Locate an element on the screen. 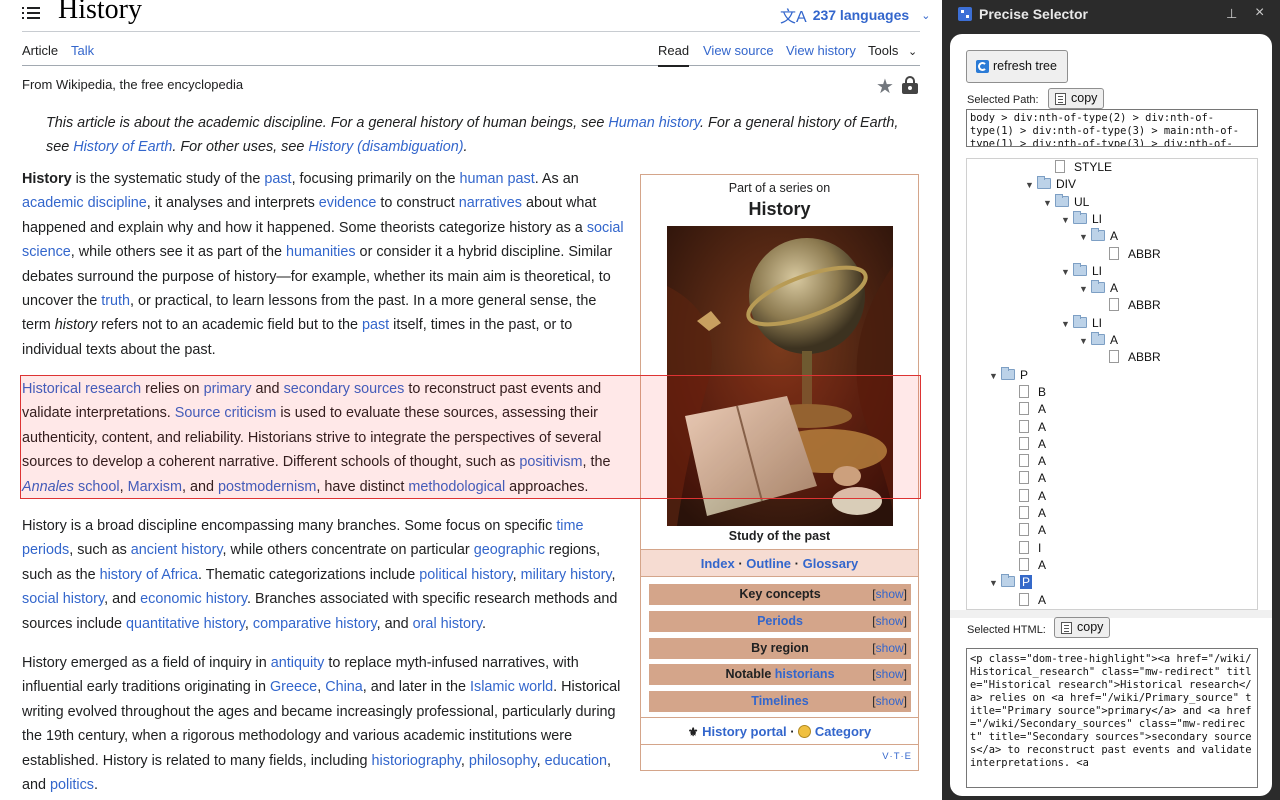 The height and width of the screenshot is (800, 1280). link-positivism: positivism is located at coordinates (550, 462).